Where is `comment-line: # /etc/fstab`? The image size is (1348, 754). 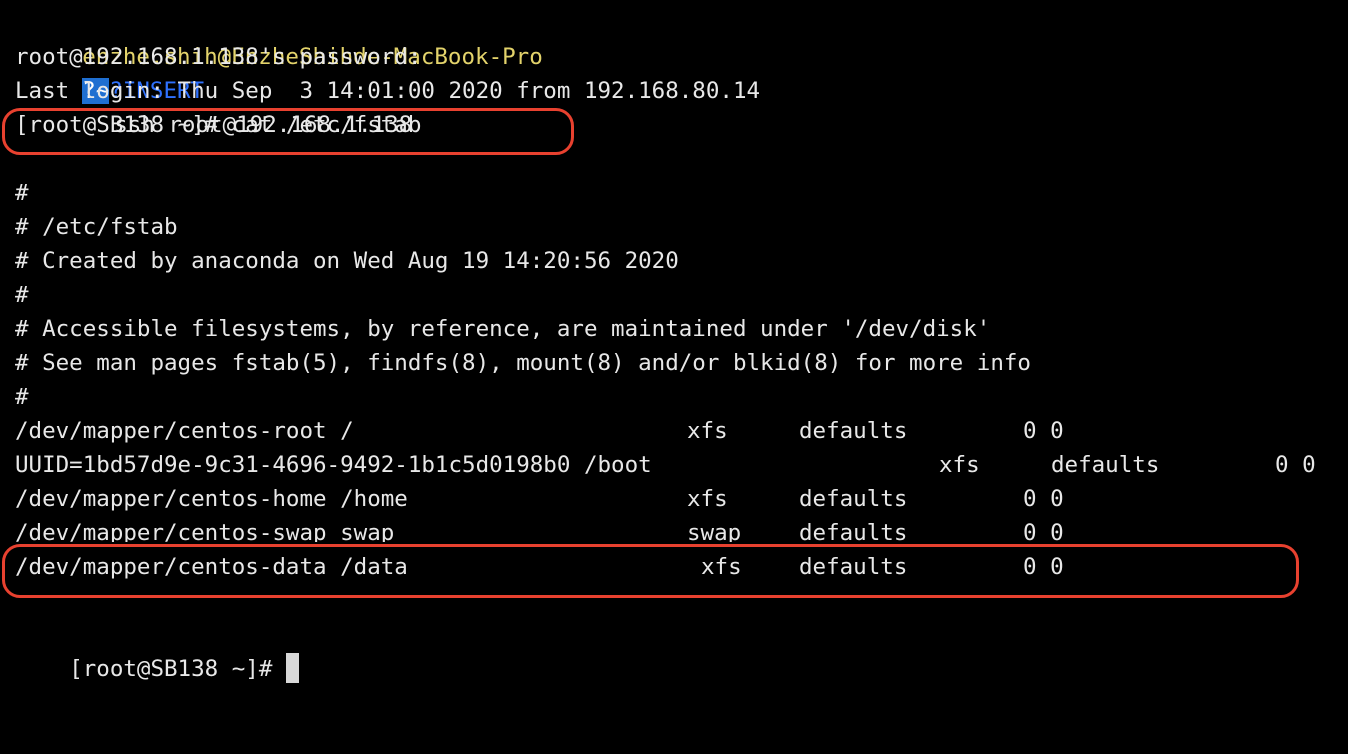
comment-line: # /etc/fstab is located at coordinates (96, 227).